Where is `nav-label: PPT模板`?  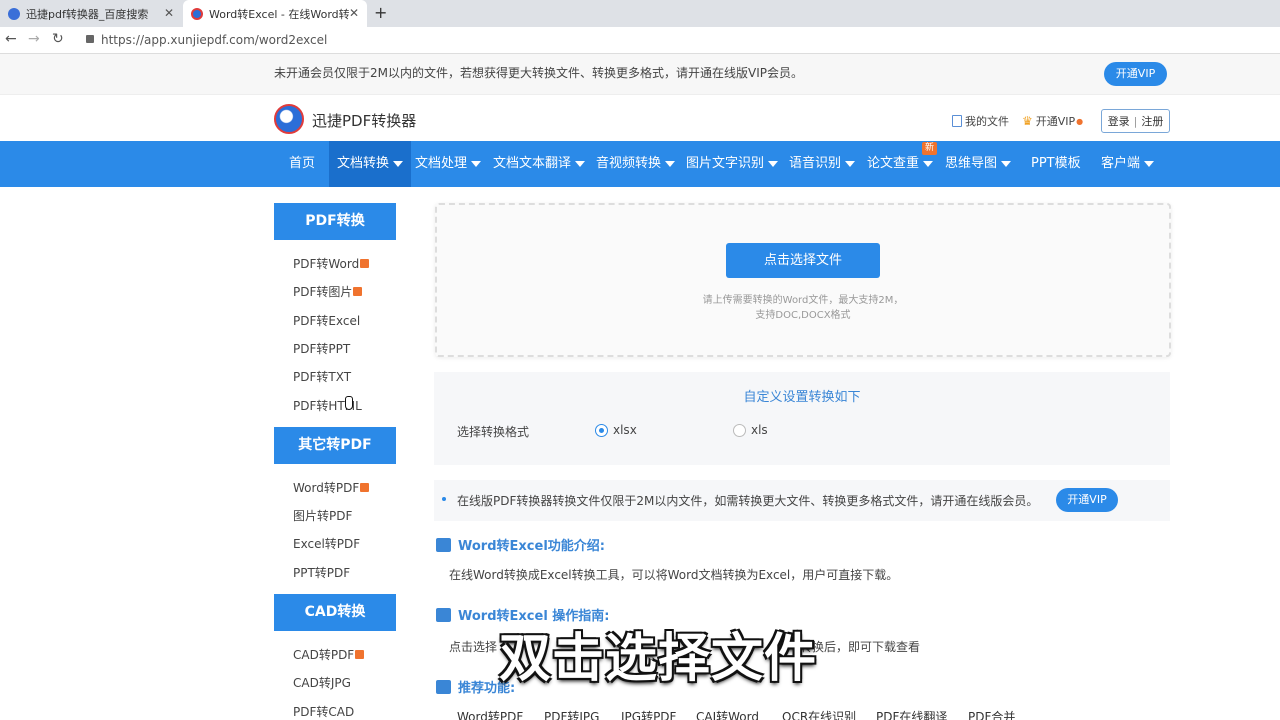 nav-label: PPT模板 is located at coordinates (1056, 163).